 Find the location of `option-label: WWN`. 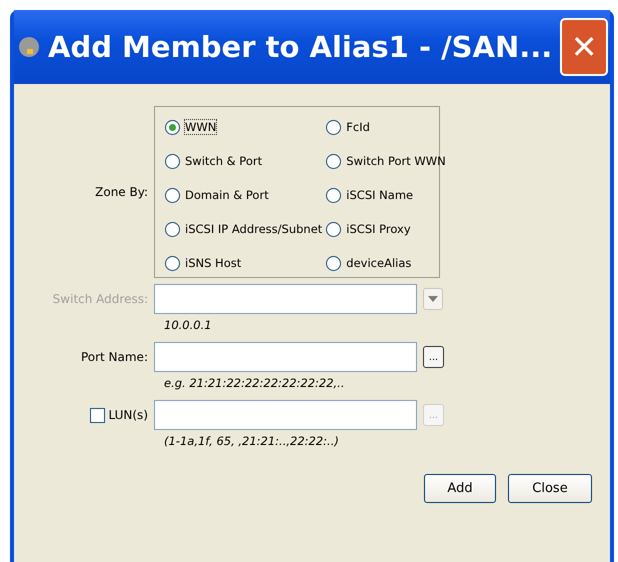

option-label: WWN is located at coordinates (200, 127).